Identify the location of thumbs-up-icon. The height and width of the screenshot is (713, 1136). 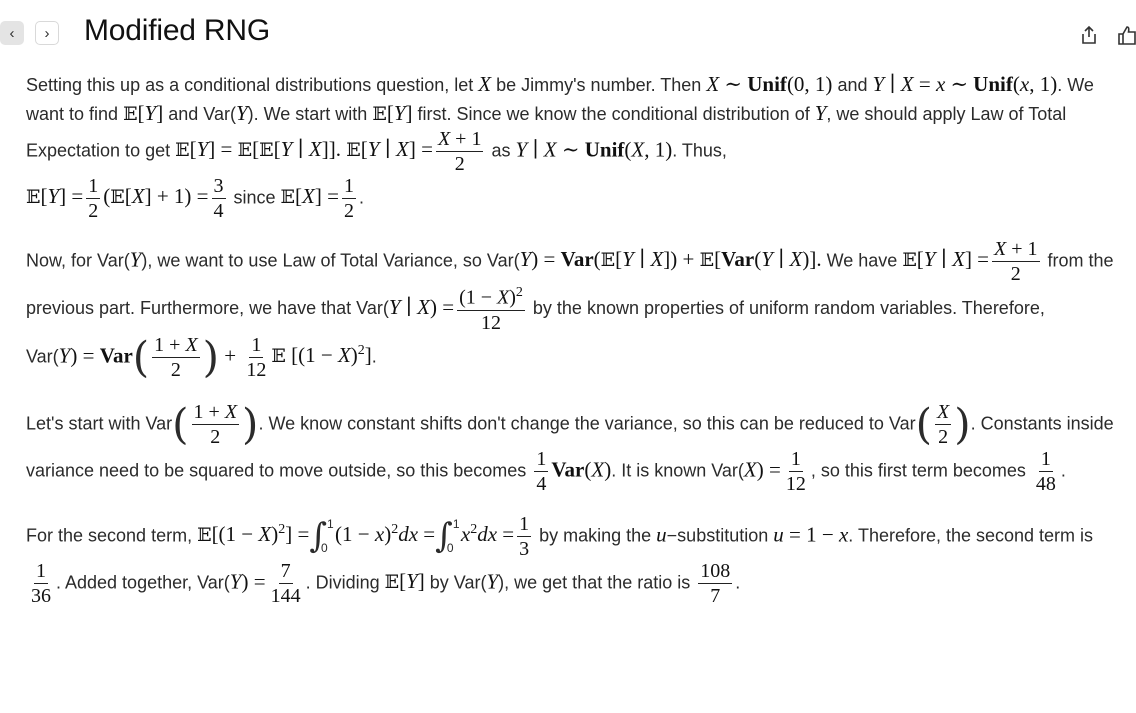
(1126, 35).